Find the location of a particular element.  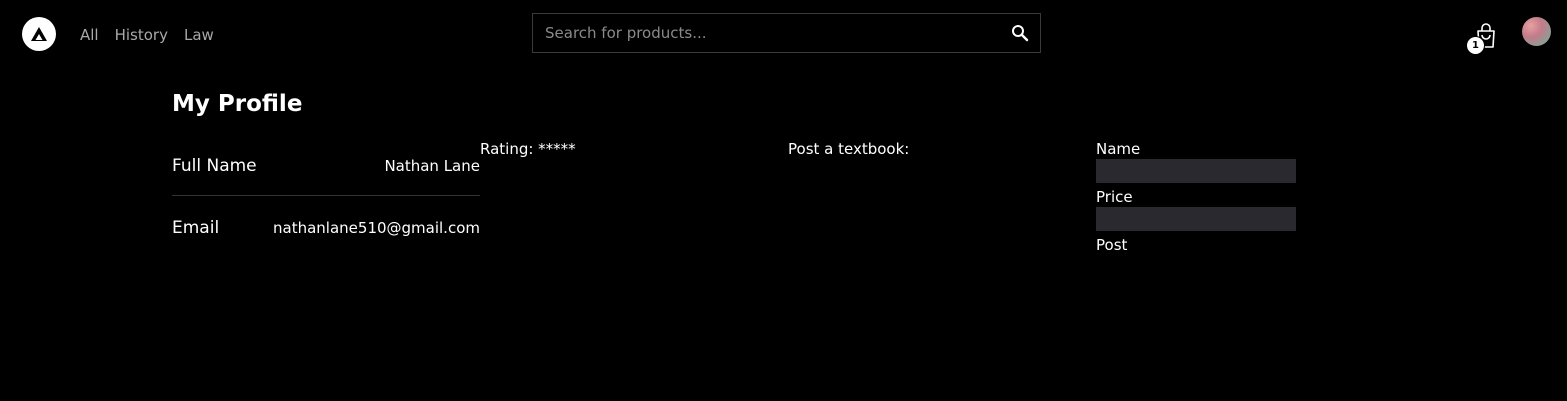

email-value: nathanlane510@gmail.com is located at coordinates (376, 228).